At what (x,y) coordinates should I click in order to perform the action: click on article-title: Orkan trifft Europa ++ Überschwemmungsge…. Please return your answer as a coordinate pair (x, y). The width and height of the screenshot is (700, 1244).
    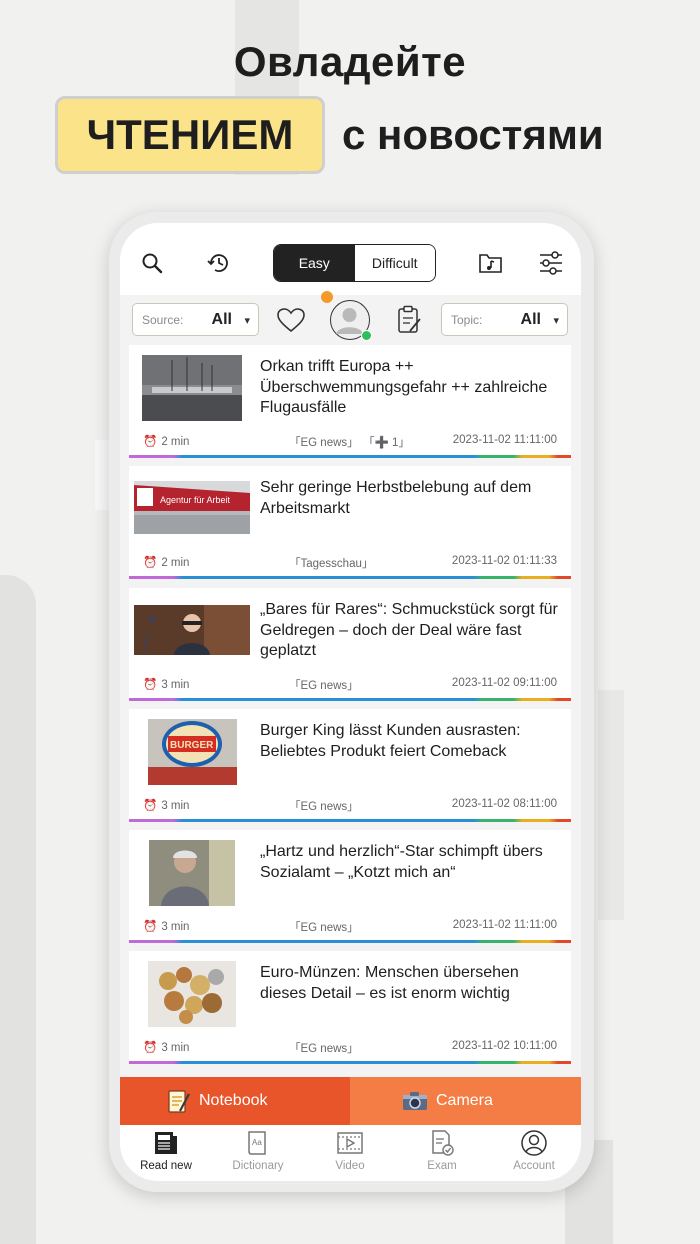
    Looking at the image, I should click on (404, 387).